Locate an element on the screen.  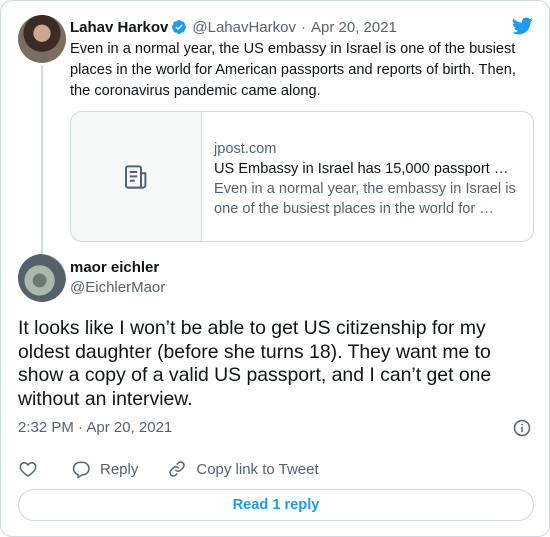
avatar-maor-eichler is located at coordinates (42, 278).